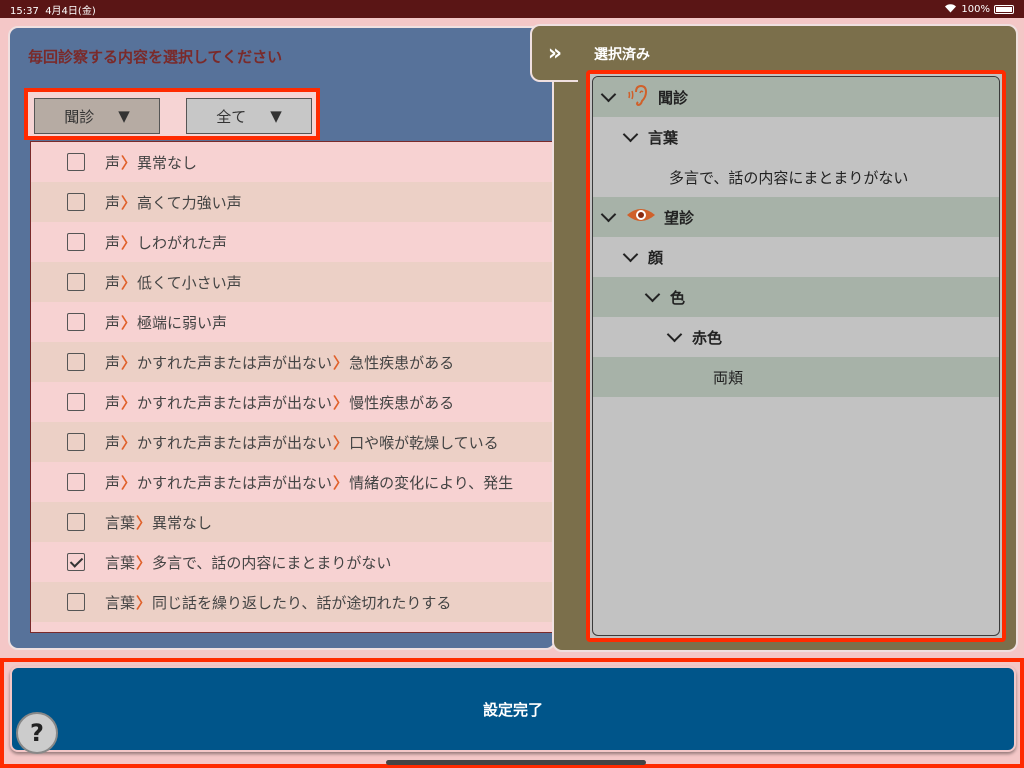 Image resolution: width=1024 pixels, height=768 pixels. I want to click on tree-node-label: 望診, so click(679, 217).